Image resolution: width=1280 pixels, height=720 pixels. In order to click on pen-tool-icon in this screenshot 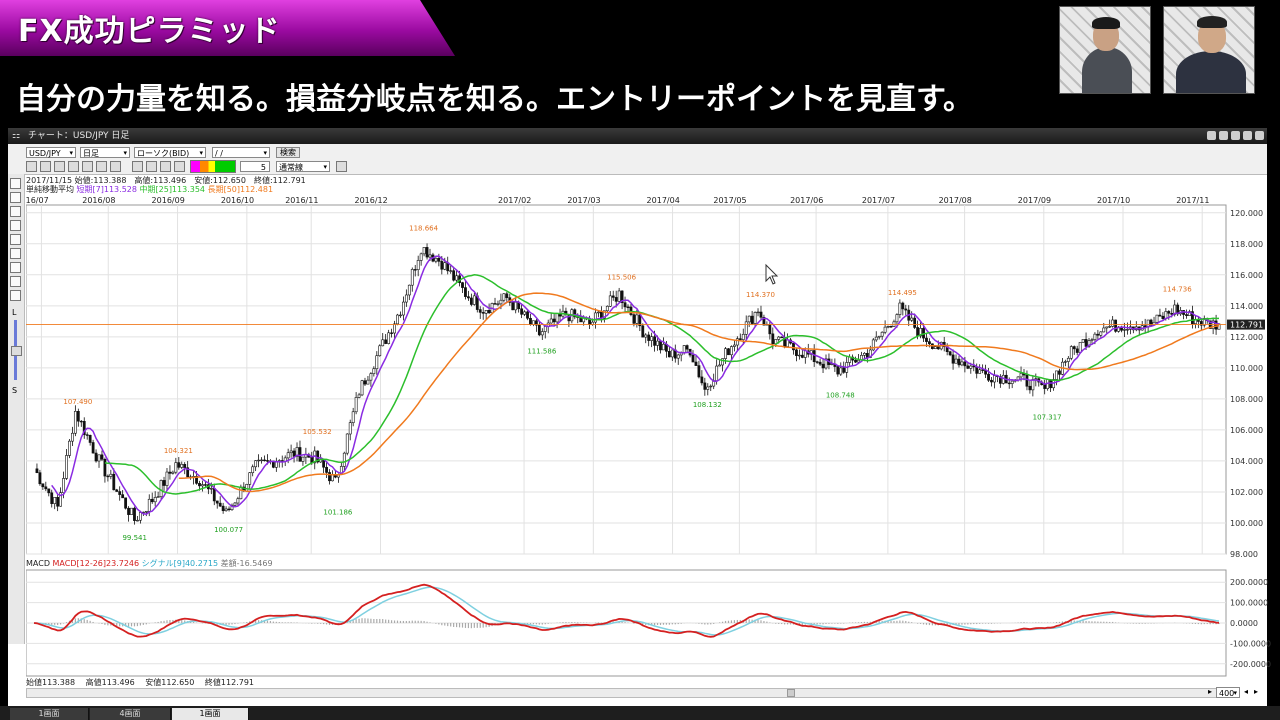, I will do `click(151, 166)`.